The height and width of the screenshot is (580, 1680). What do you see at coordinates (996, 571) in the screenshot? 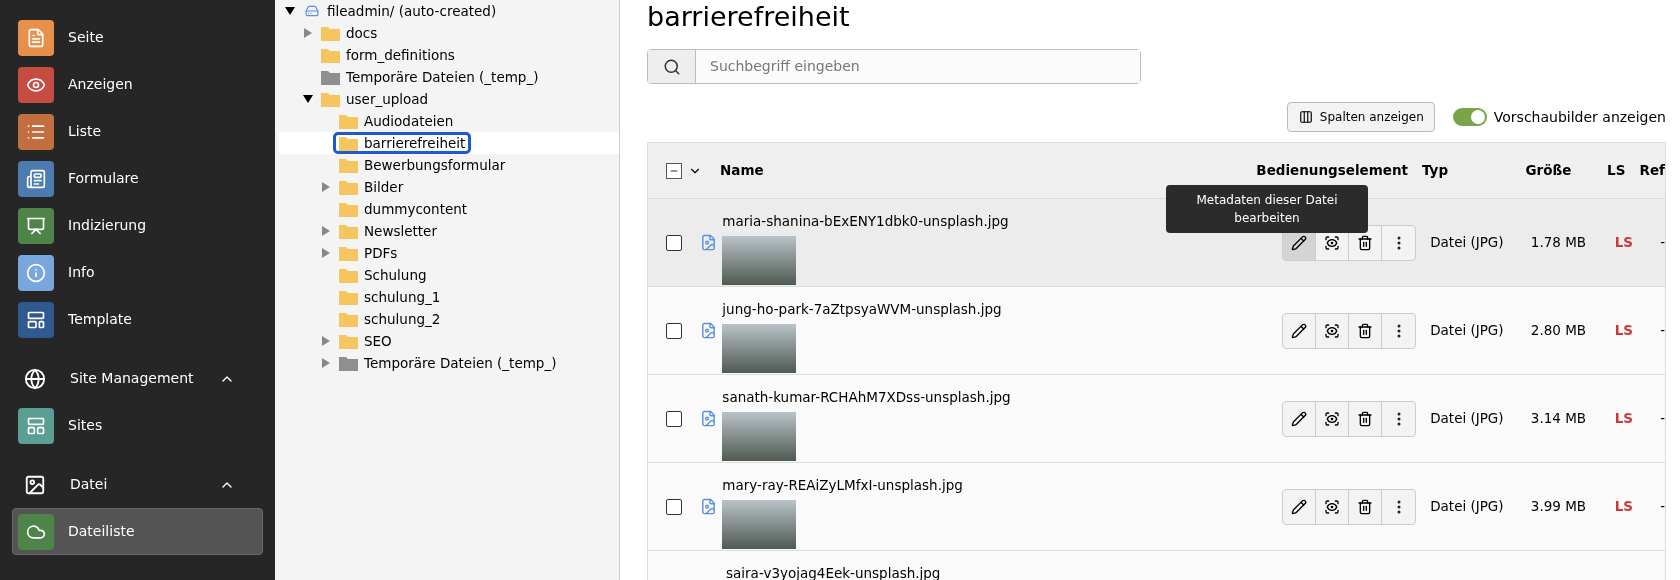
I see `file-name: saira-v3yojag4Eek-unsplash.jpg` at bounding box center [996, 571].